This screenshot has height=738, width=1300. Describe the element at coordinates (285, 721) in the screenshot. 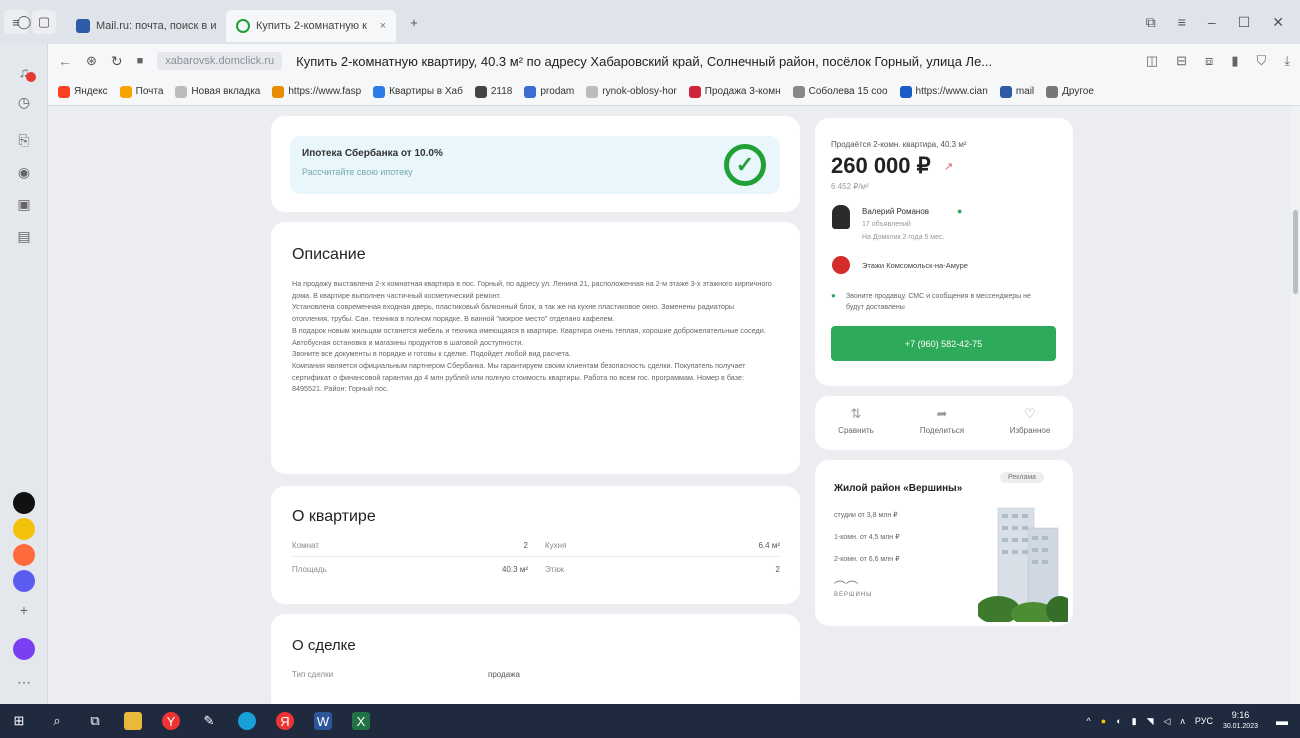

I see `yandex-icon: Я` at that location.